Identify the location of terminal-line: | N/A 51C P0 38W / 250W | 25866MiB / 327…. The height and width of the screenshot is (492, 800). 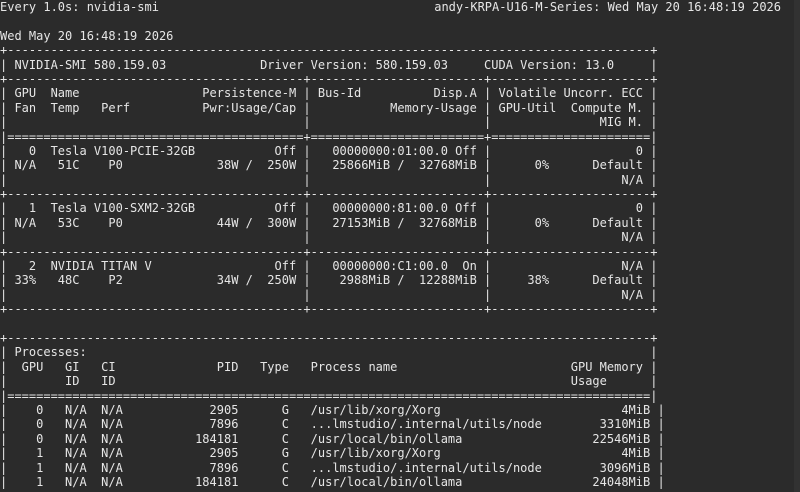
(329, 165).